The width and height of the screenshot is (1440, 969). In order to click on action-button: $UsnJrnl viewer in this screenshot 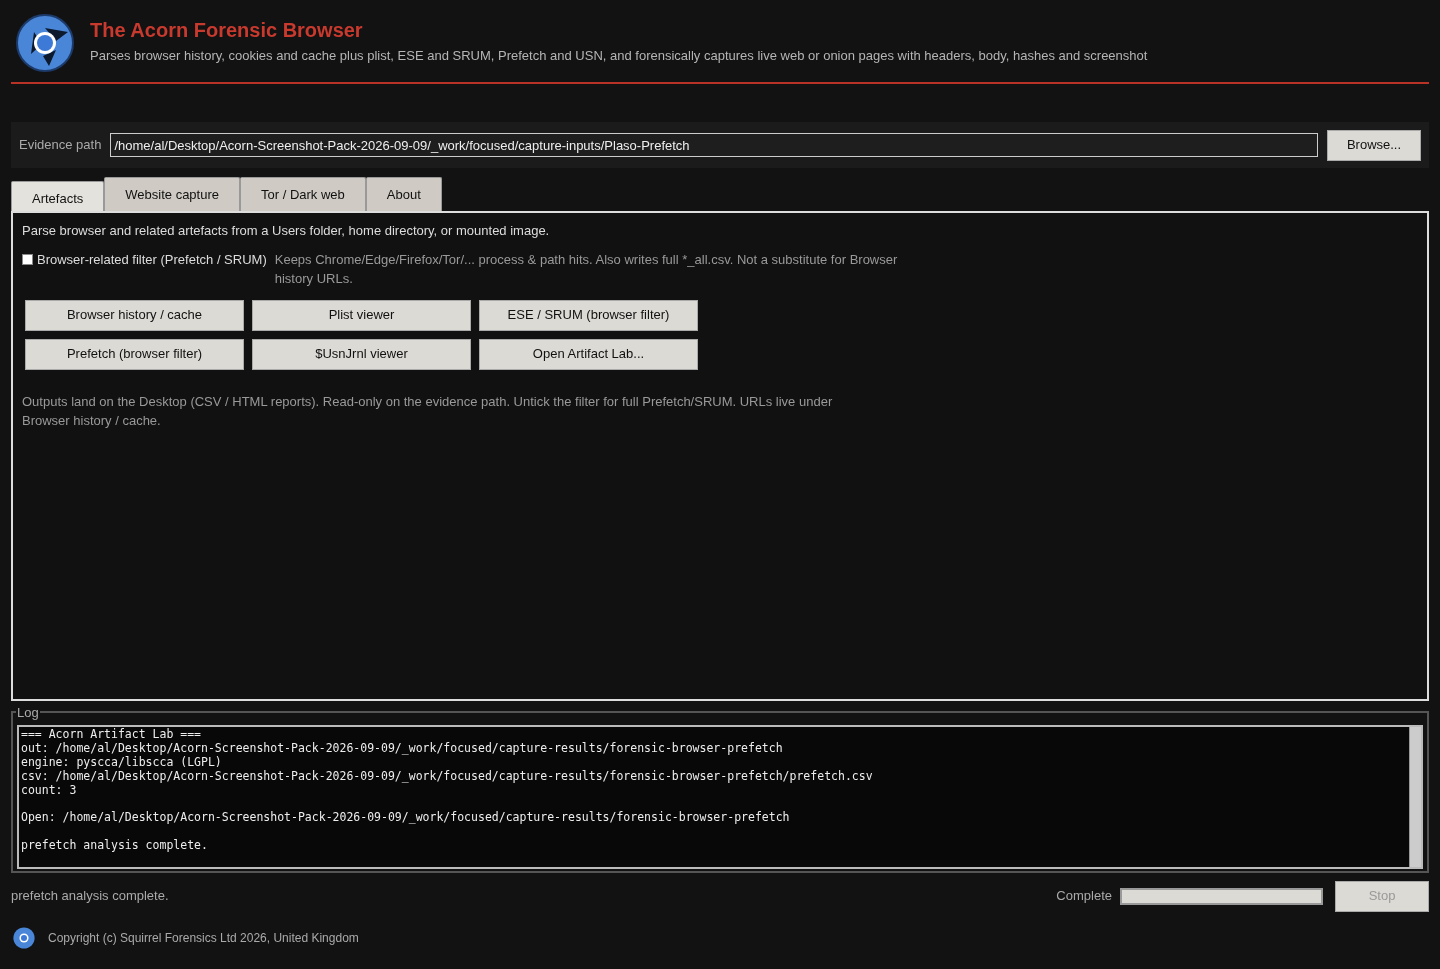, I will do `click(361, 354)`.